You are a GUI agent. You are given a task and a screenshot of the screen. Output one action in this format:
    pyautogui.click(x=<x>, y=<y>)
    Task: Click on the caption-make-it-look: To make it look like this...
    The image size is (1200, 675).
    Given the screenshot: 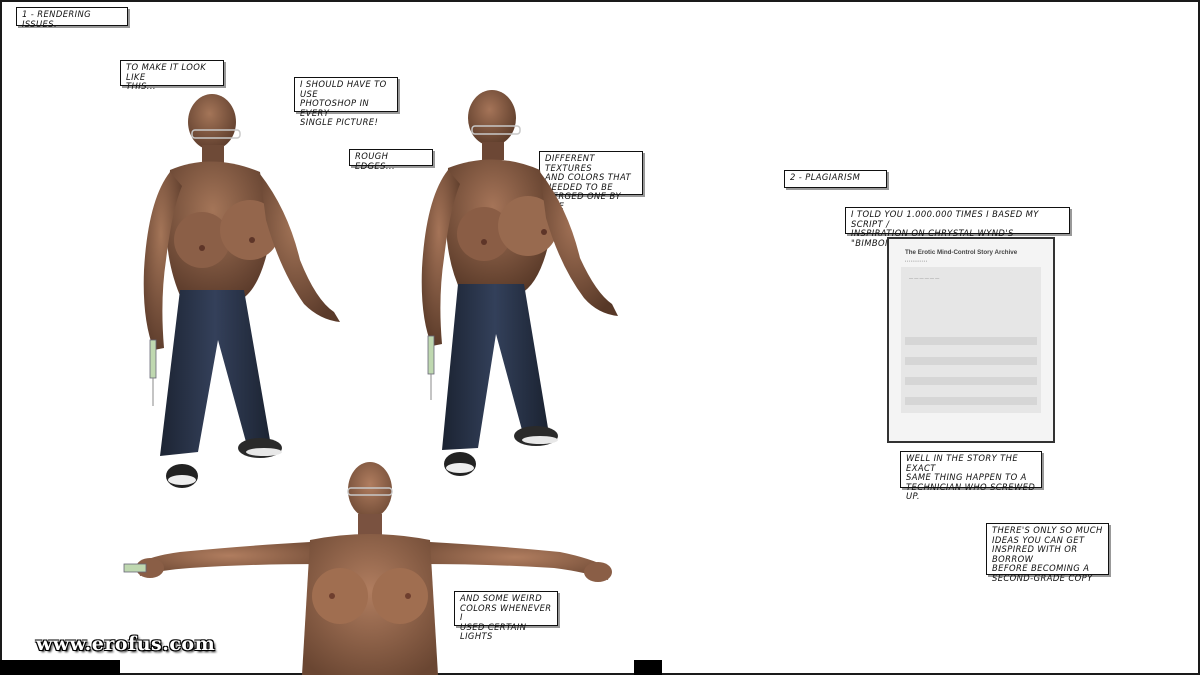 What is the action you would take?
    pyautogui.click(x=172, y=75)
    